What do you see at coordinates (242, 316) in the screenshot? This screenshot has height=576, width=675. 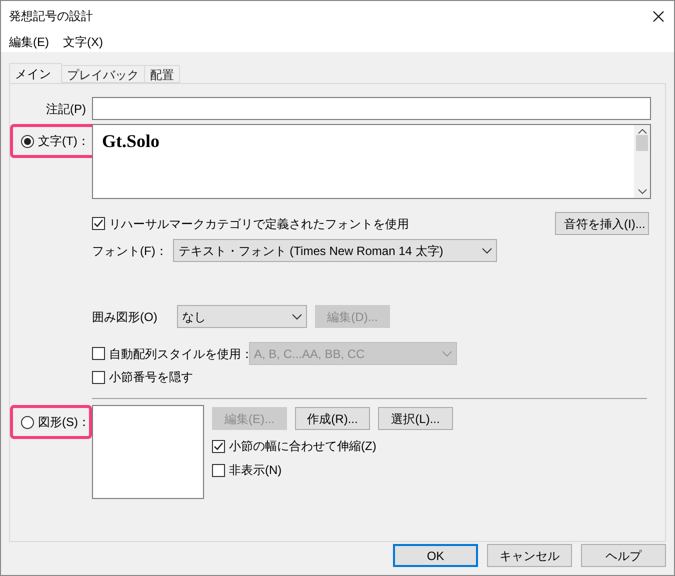 I see `dropdown: なし` at bounding box center [242, 316].